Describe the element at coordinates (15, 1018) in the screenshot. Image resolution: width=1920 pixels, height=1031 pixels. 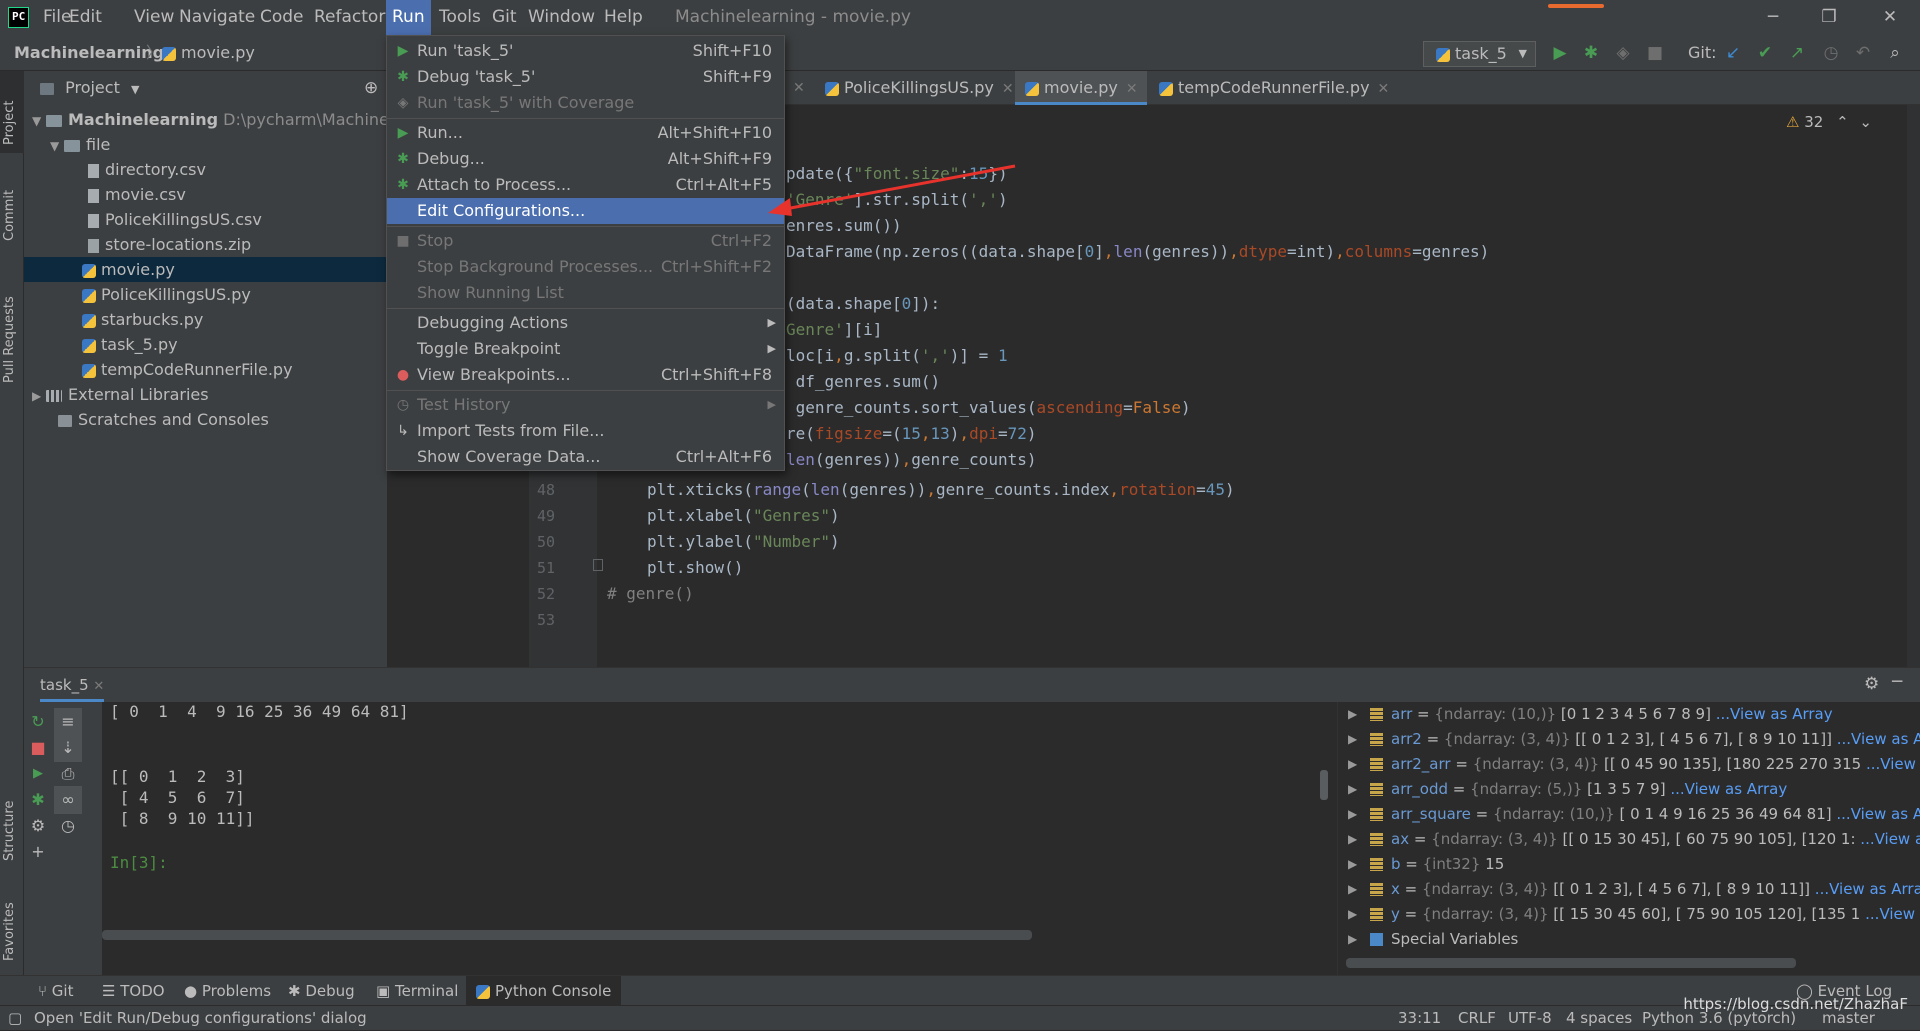
I see `status-panel-icon: ▢` at that location.